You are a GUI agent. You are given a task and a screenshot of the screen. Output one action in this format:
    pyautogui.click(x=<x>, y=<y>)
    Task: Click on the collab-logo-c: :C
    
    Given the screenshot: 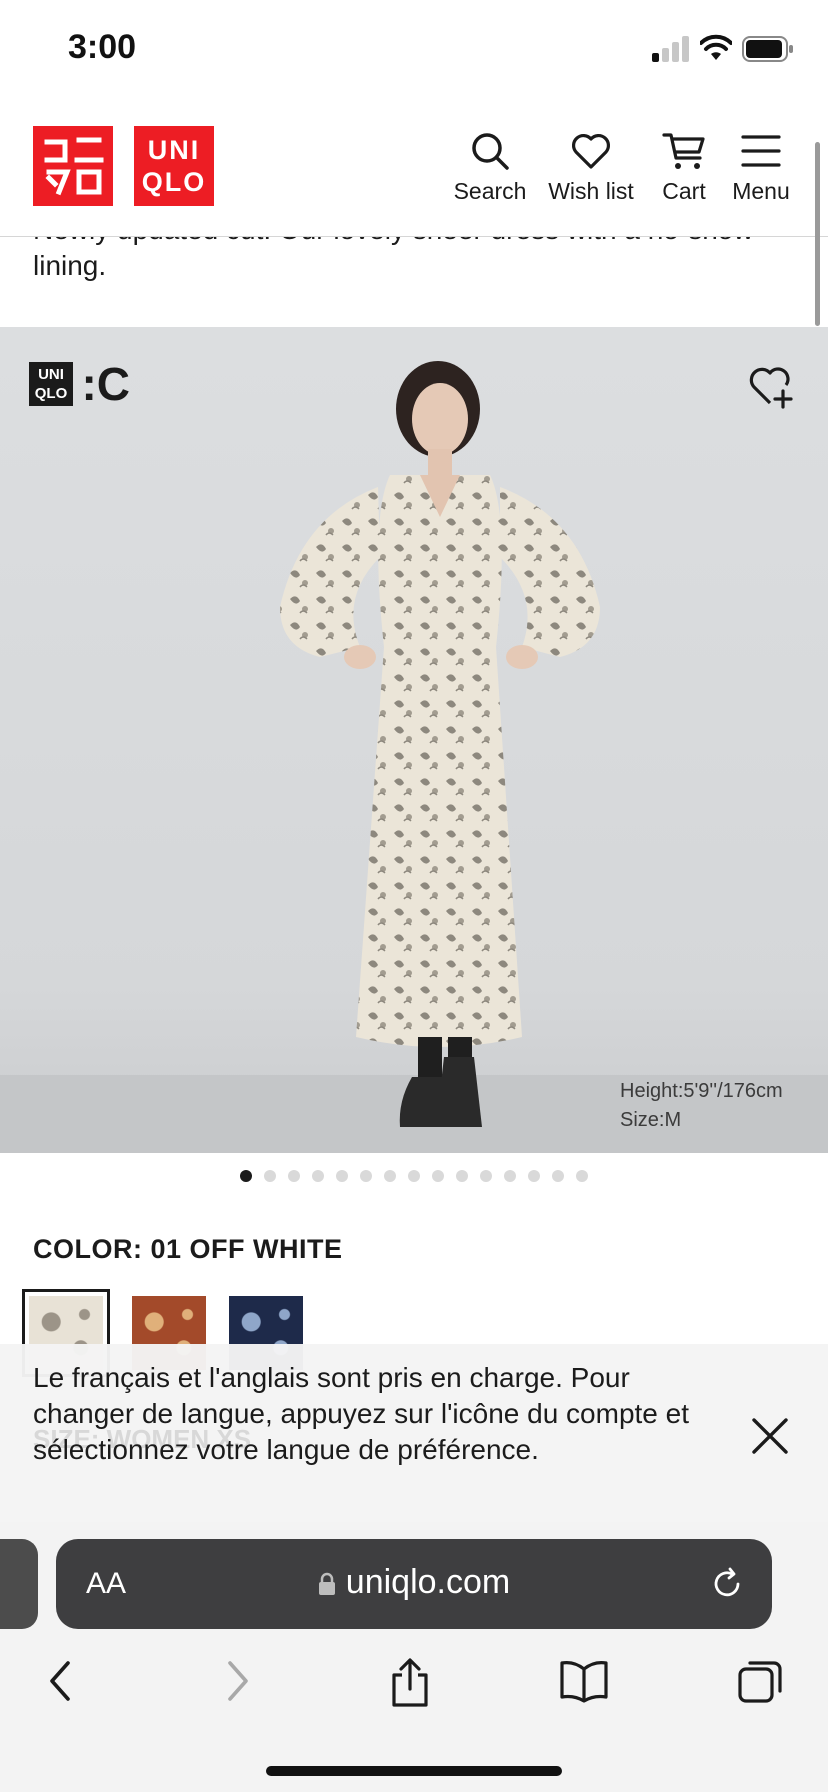 What is the action you would take?
    pyautogui.click(x=105, y=384)
    